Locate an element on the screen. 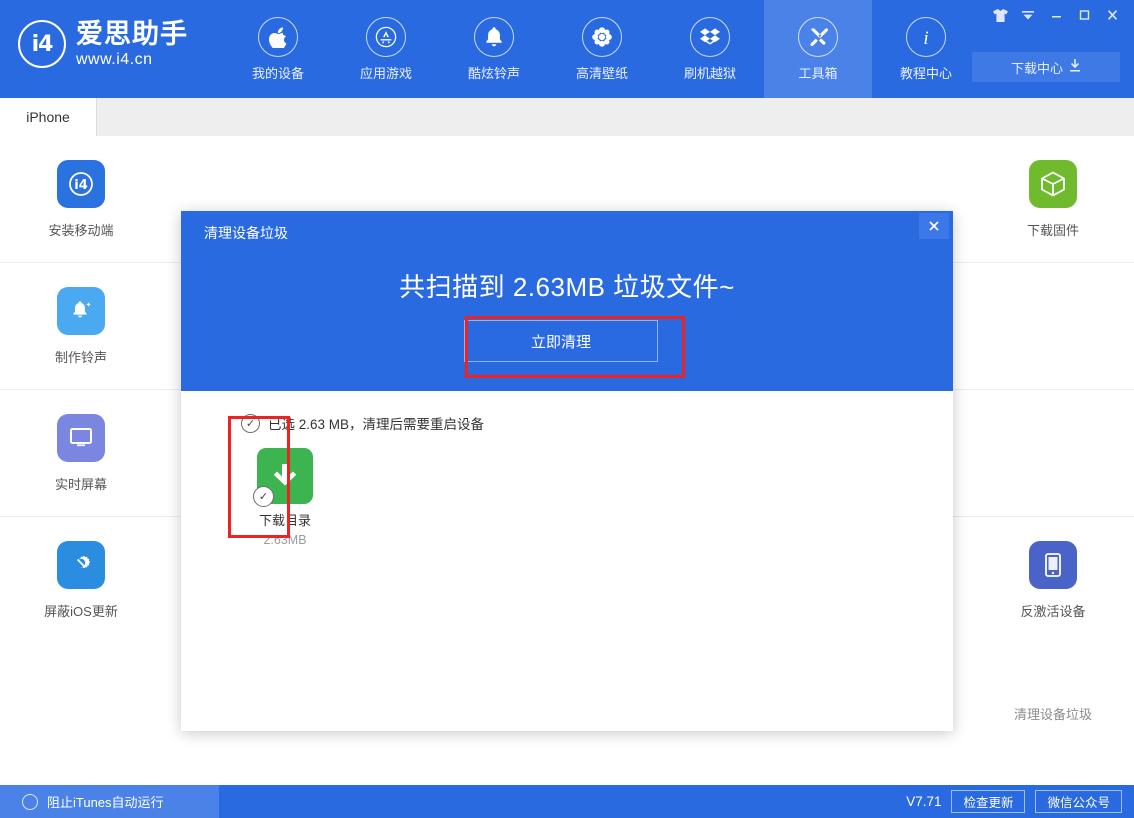  svg-text: i4 is located at coordinates (81, 185).